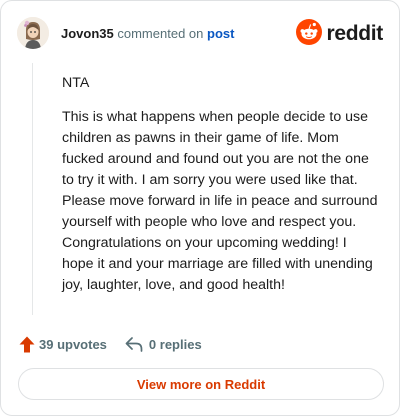 This screenshot has height=416, width=400. What do you see at coordinates (175, 344) in the screenshot?
I see `reply-count: 0 replies` at bounding box center [175, 344].